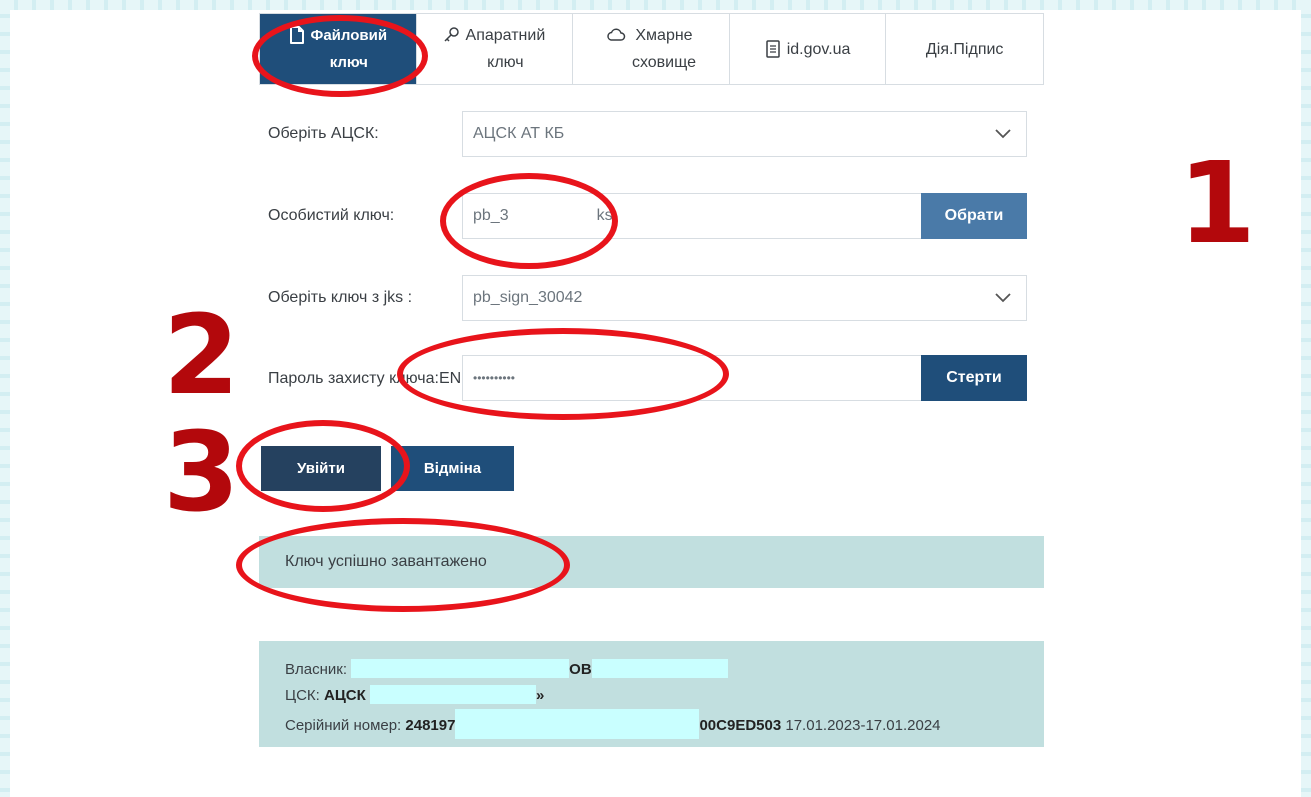 The image size is (1311, 797). What do you see at coordinates (201, 355) in the screenshot?
I see `step-number-2: 2` at bounding box center [201, 355].